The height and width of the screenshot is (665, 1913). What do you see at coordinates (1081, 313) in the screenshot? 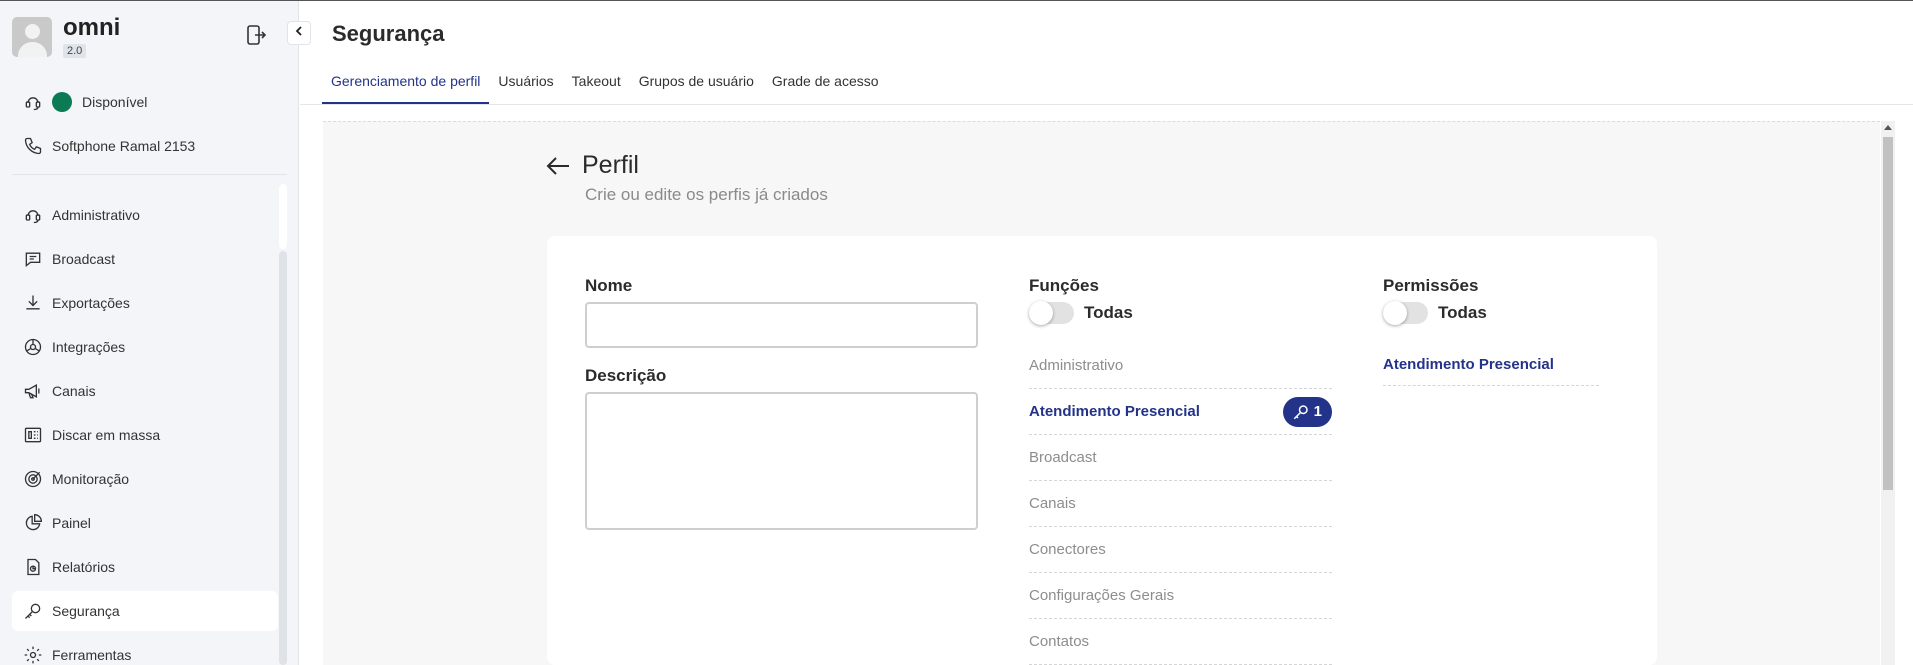
I see `functions-toggle-all: Todas` at bounding box center [1081, 313].